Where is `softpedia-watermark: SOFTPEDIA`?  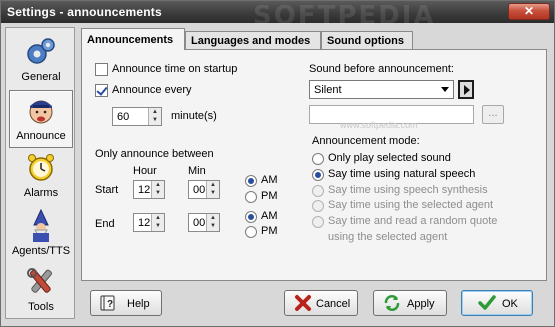
softpedia-watermark: SOFTPEDIA is located at coordinates (344, 16).